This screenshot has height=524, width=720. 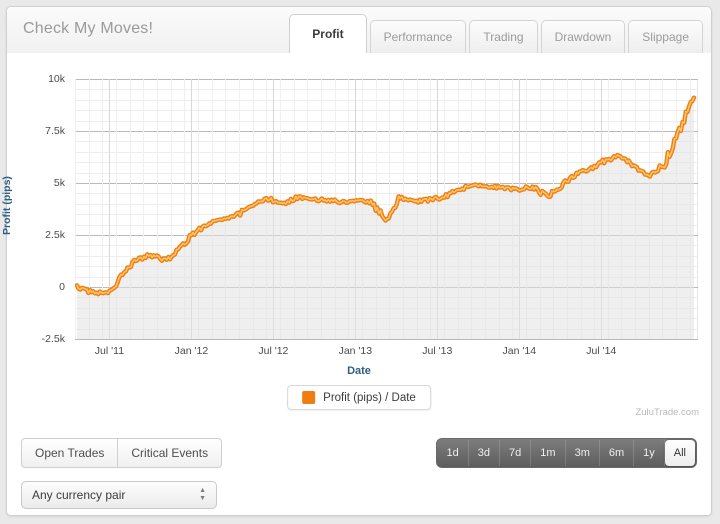 I want to click on x-tick-label: Jan '14, so click(x=519, y=351).